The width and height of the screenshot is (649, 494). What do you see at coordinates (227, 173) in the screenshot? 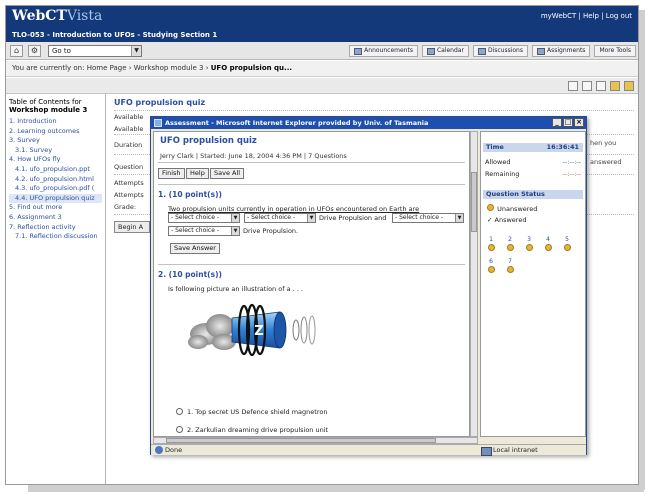
I see `save-all-button: Save All` at bounding box center [227, 173].